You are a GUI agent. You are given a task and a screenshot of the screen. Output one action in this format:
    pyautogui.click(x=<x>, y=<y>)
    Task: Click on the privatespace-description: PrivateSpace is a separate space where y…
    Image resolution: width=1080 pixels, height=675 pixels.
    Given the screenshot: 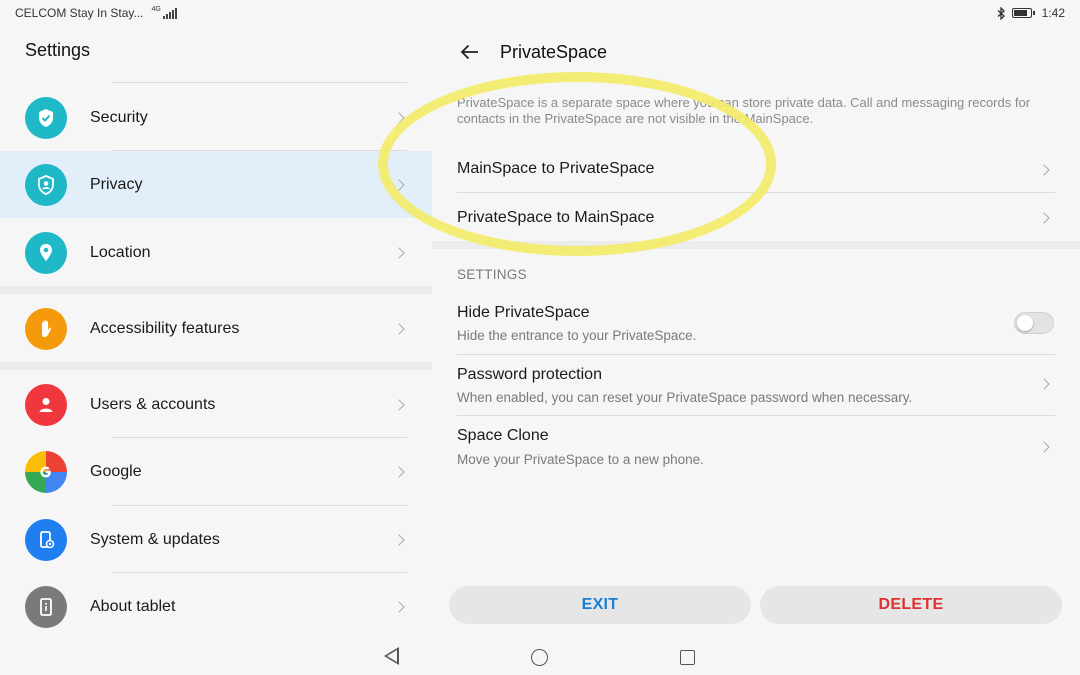 What is the action you would take?
    pyautogui.click(x=744, y=110)
    